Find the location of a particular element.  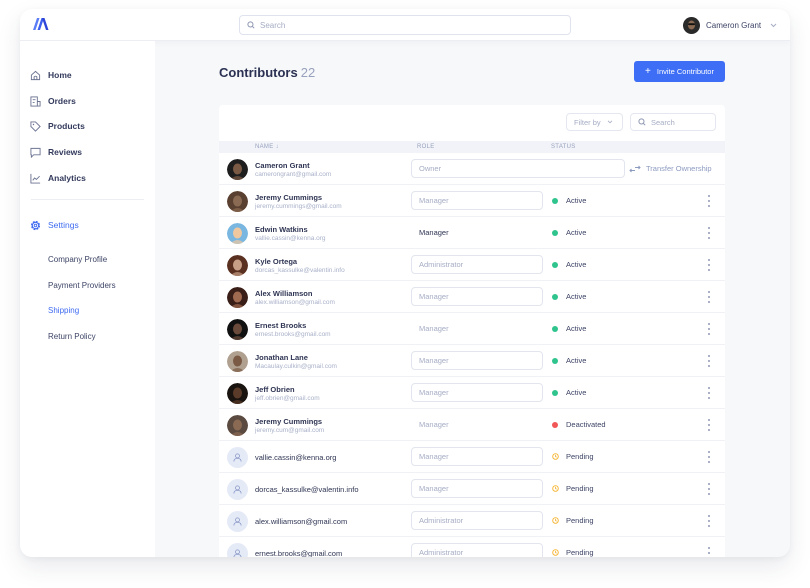

table-search-input: Search is located at coordinates (673, 122).